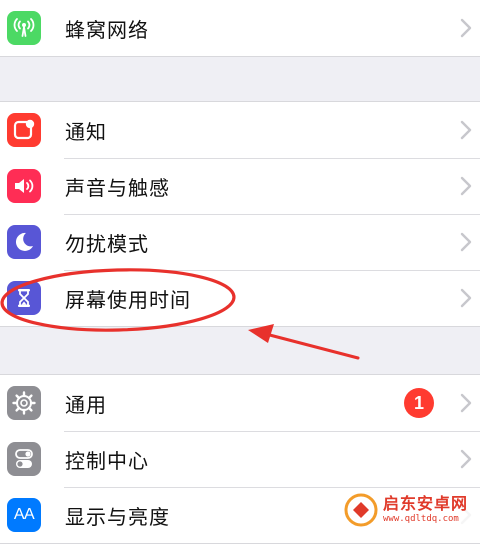  I want to click on settings-group-network: 蜂窝网络, so click(240, 28).